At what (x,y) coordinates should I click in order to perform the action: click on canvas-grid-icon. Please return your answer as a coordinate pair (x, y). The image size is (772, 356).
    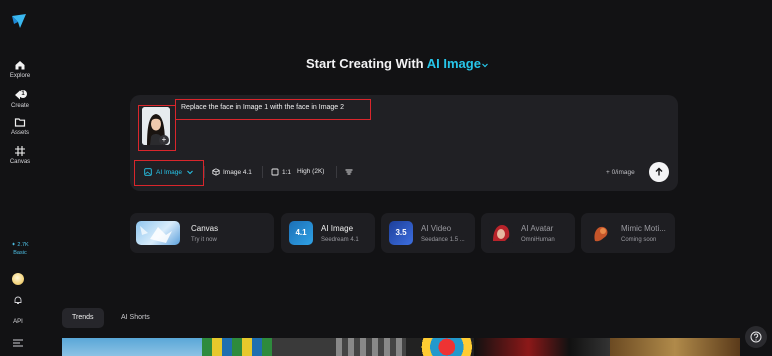
    Looking at the image, I should click on (20, 151).